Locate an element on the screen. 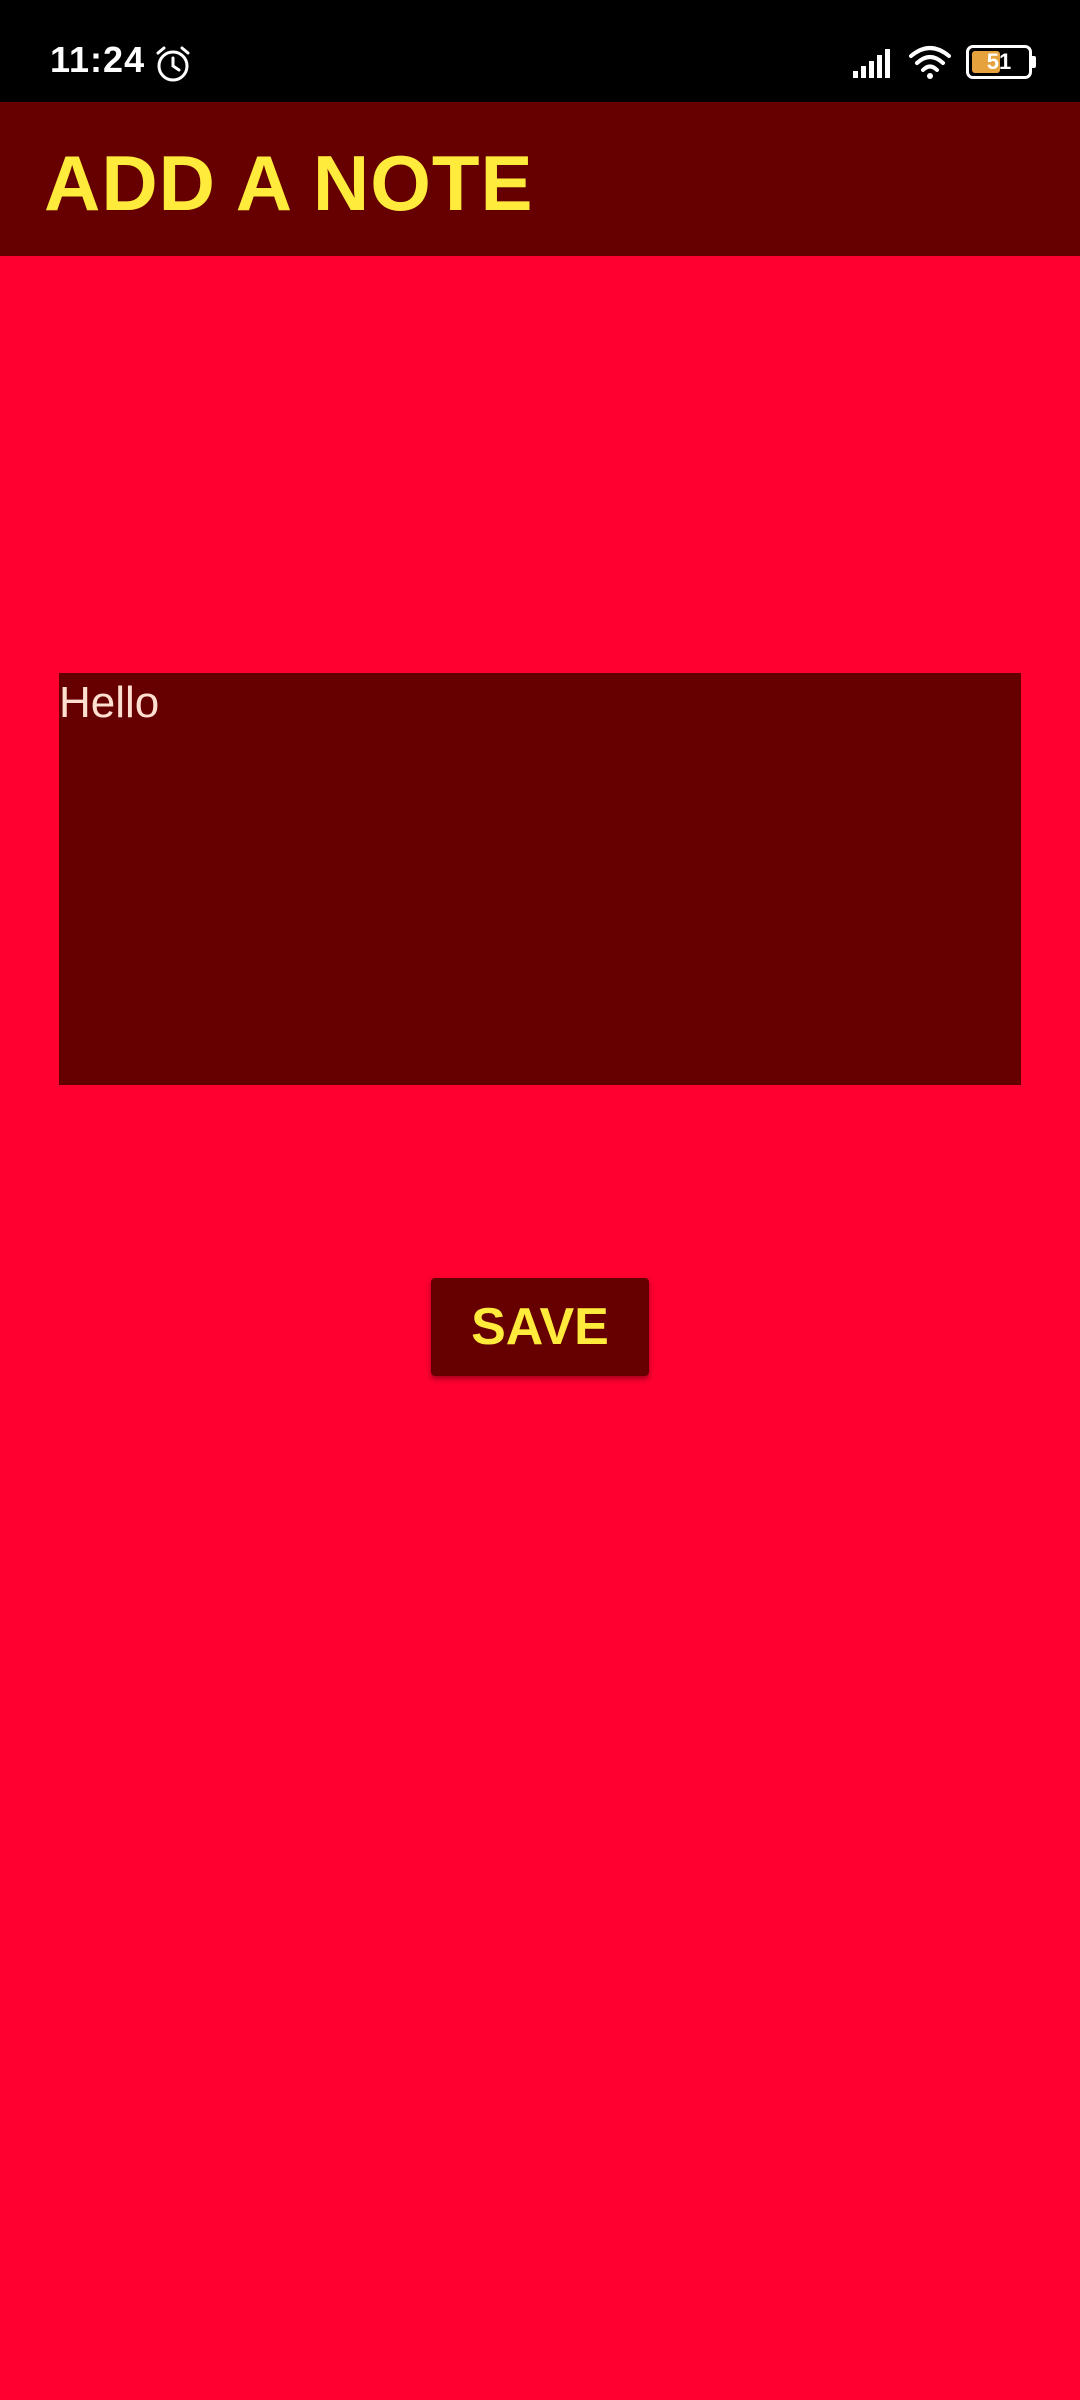 The image size is (1080, 2400). signal-icon is located at coordinates (871, 63).